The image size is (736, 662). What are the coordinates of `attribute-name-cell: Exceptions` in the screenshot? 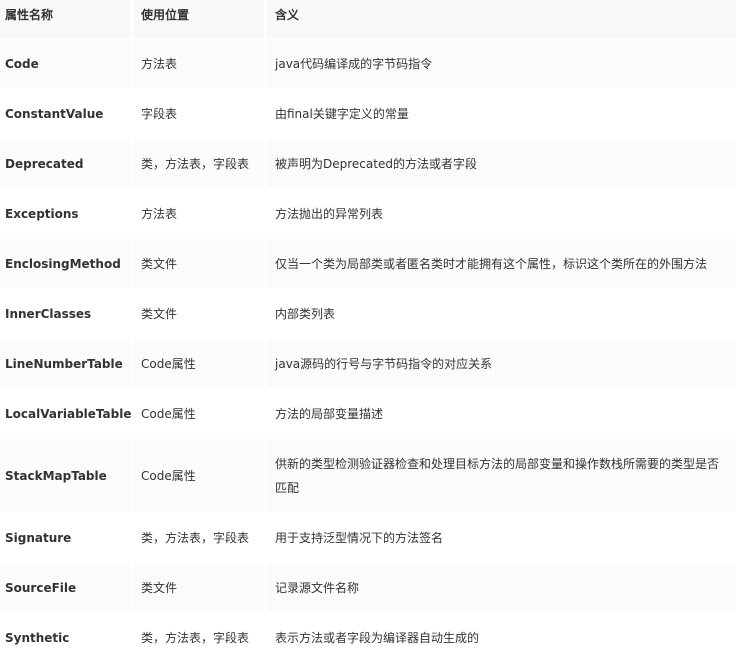 It's located at (66, 213).